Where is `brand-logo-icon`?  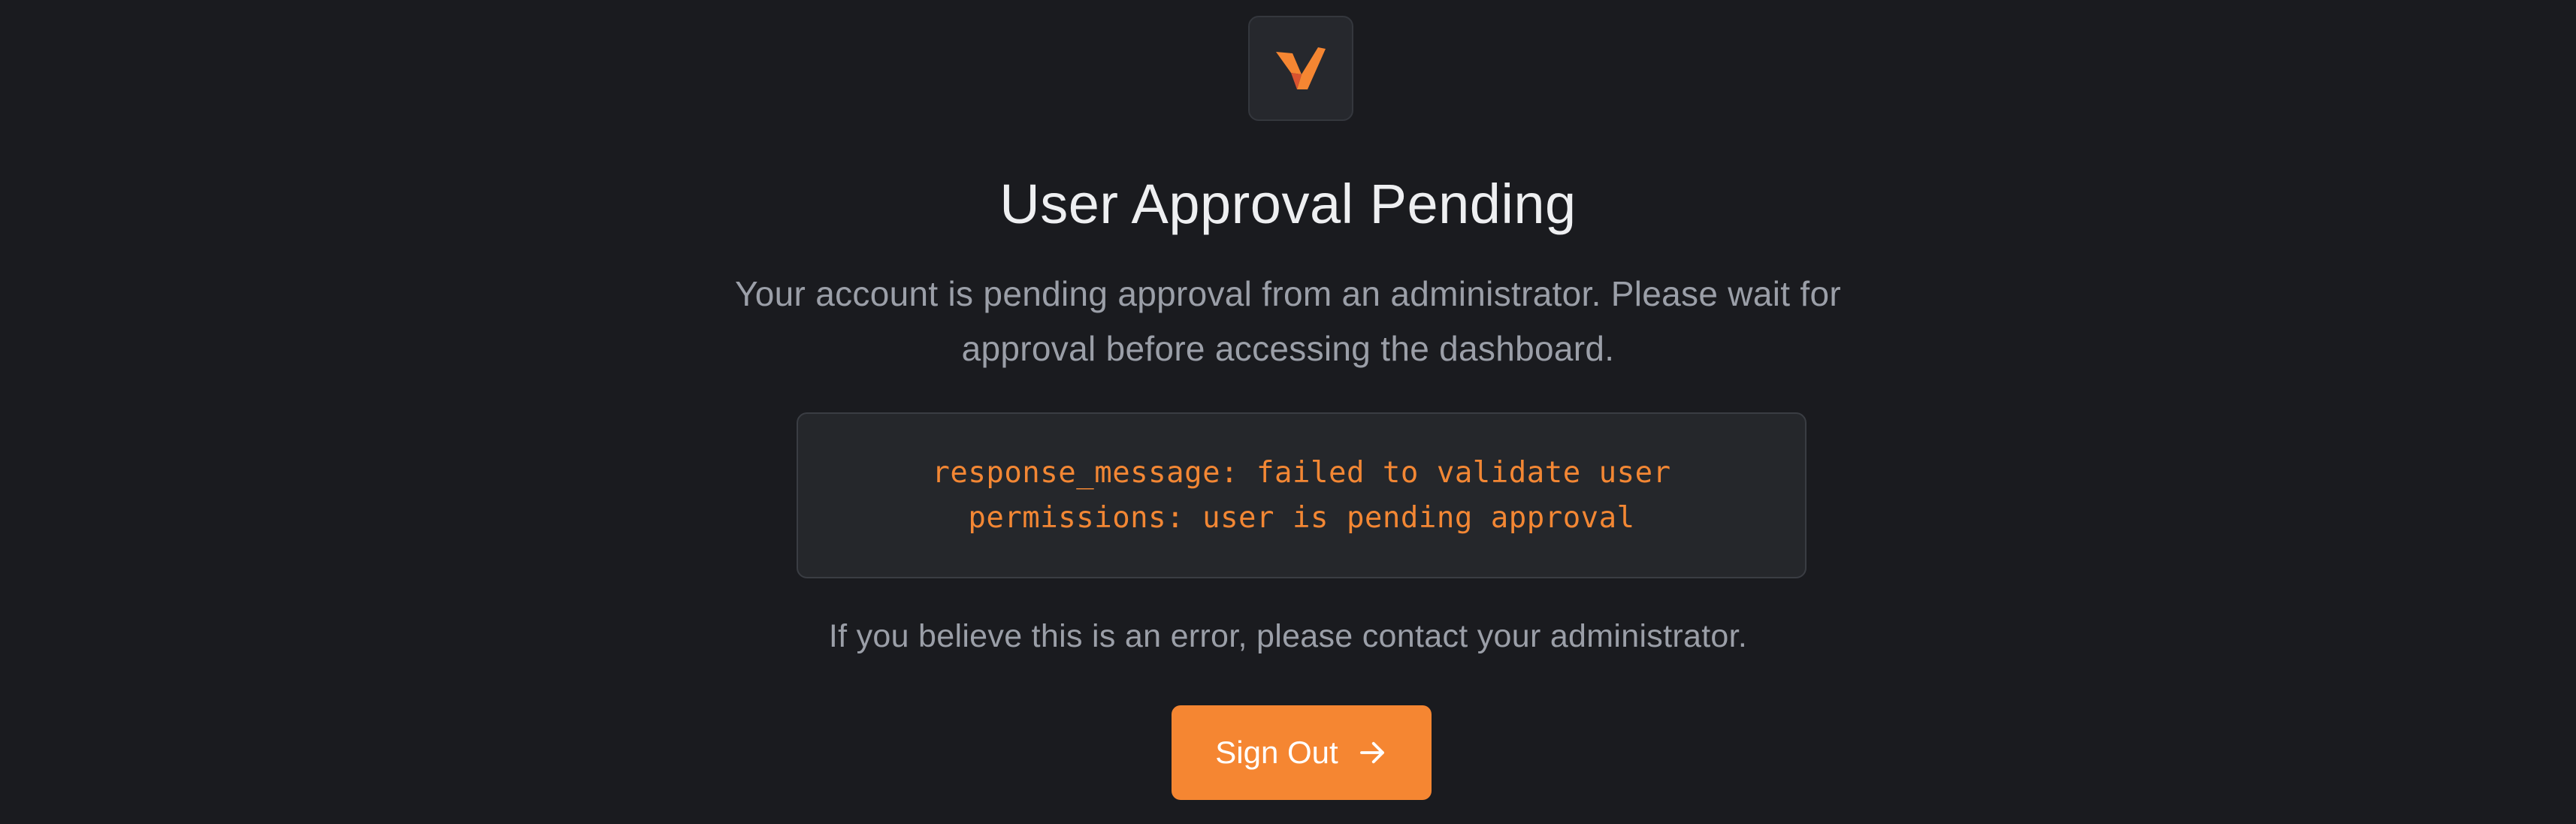 brand-logo-icon is located at coordinates (1301, 68).